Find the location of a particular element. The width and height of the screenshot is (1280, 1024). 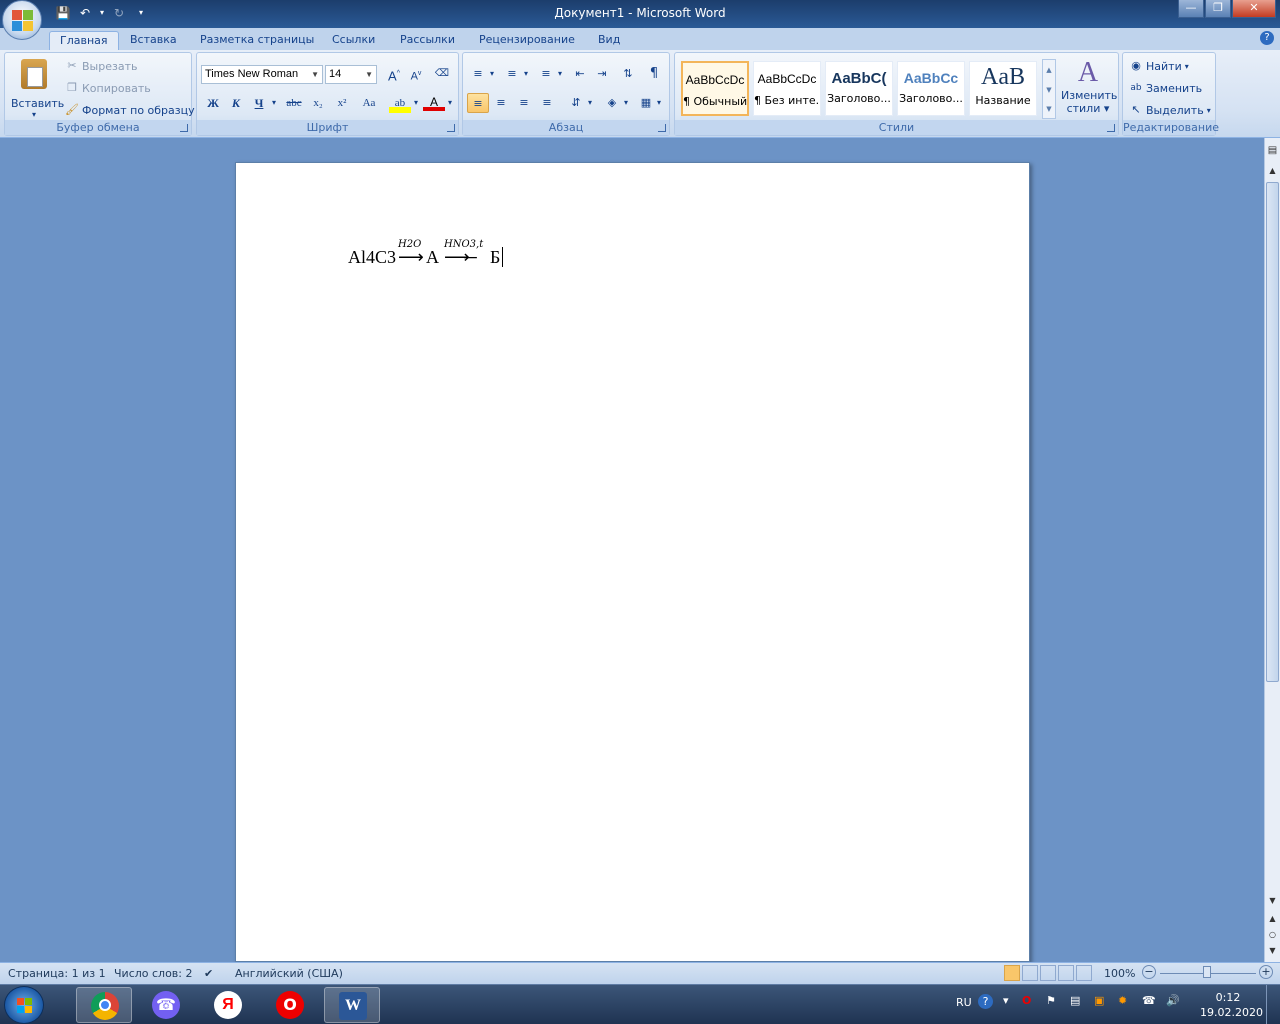

start-button is located at coordinates (24, 1005).